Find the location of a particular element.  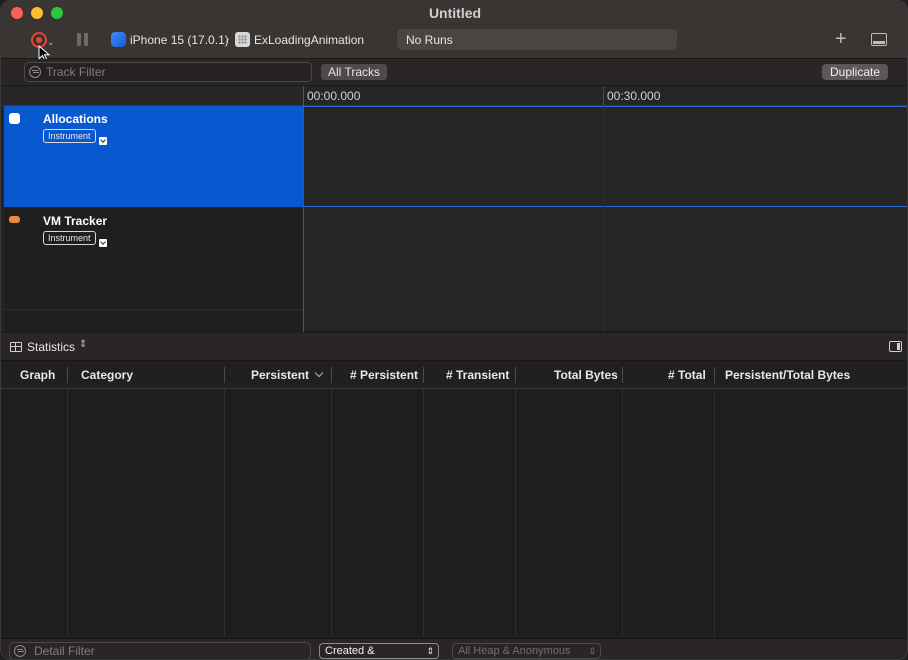

detail-filter-field is located at coordinates (160, 650).